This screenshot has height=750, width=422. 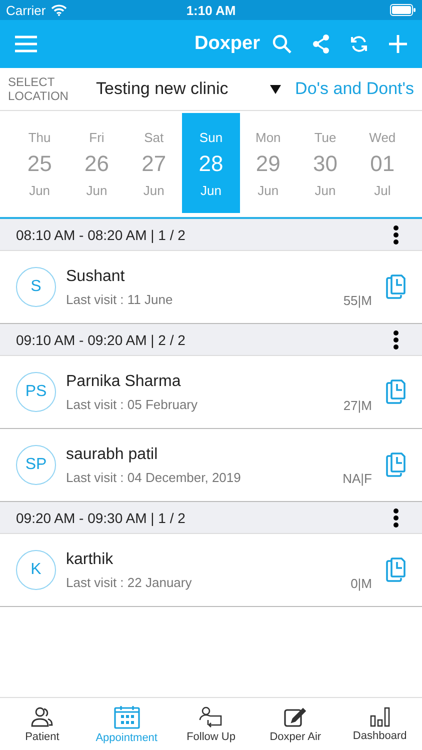 I want to click on last-visit: Last visit : 22 January, so click(x=129, y=582).